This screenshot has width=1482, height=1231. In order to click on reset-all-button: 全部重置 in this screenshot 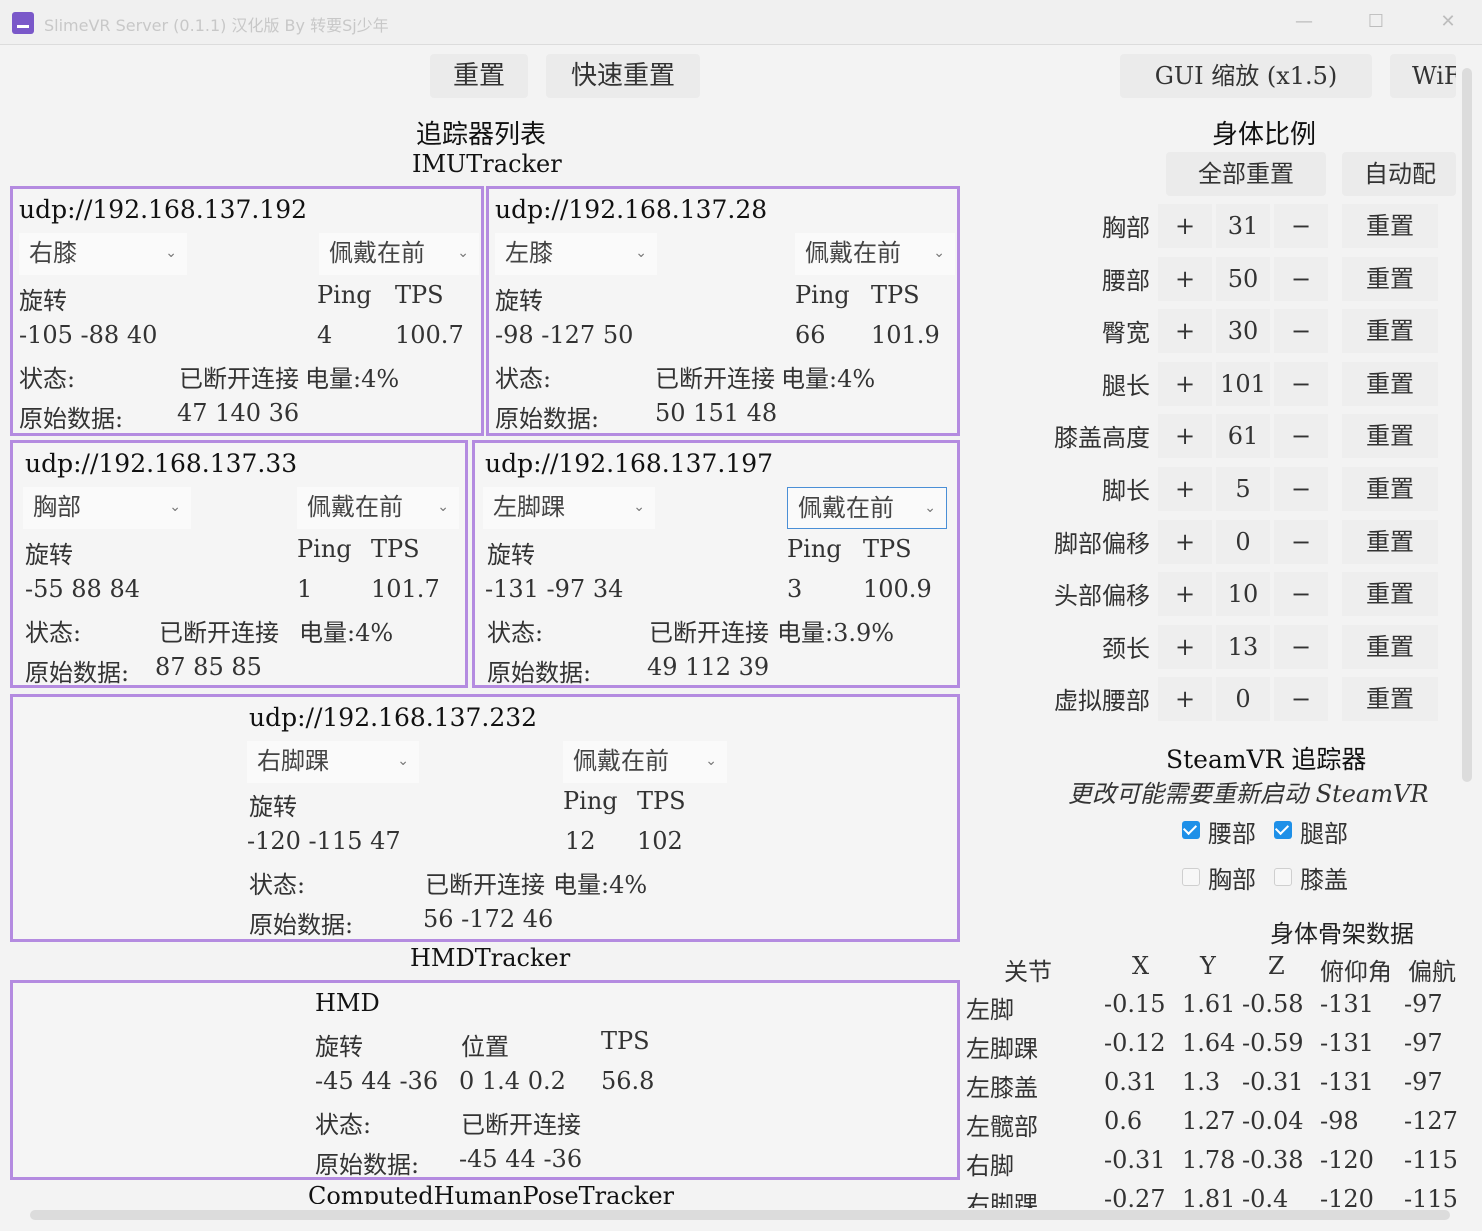, I will do `click(1246, 174)`.